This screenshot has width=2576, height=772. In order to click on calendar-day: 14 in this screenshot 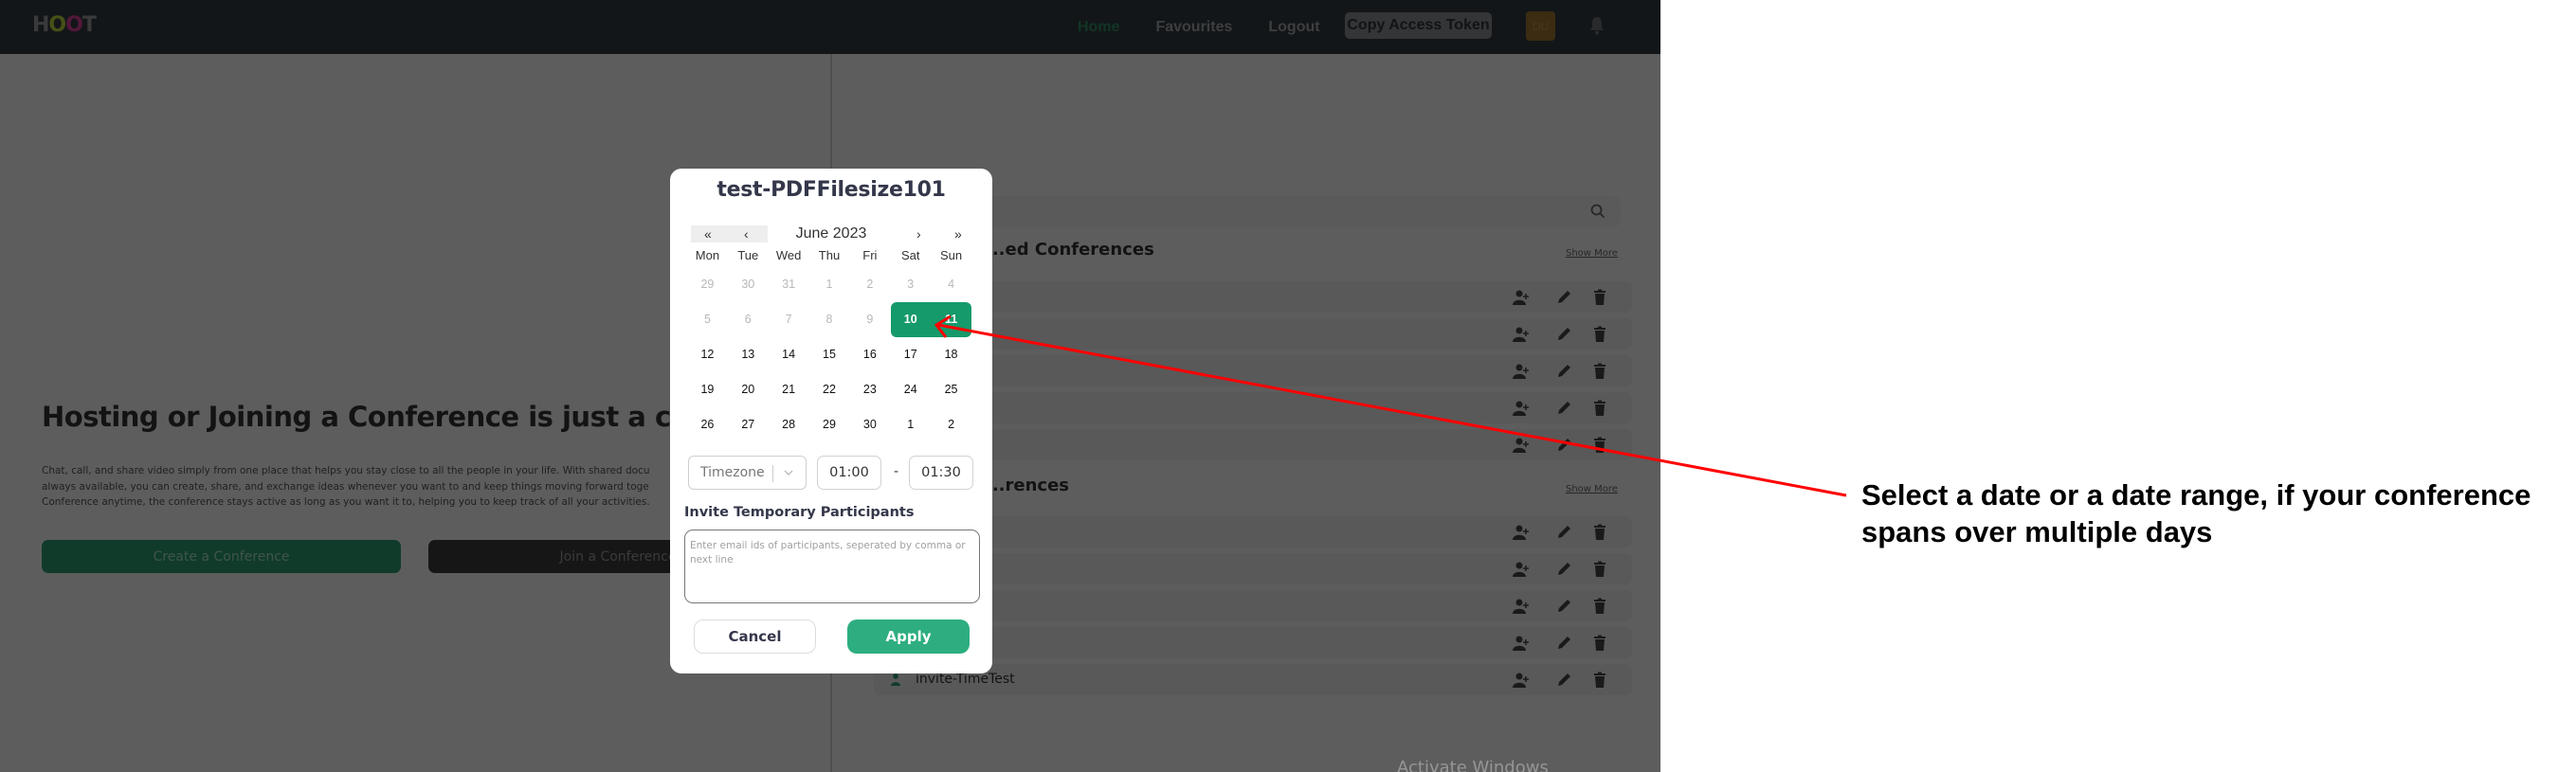, I will do `click(789, 354)`.